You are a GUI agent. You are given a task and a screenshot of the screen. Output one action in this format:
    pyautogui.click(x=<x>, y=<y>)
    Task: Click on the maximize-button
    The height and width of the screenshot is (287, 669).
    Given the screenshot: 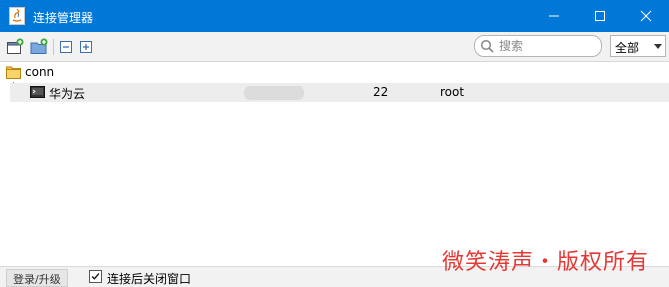 What is the action you would take?
    pyautogui.click(x=600, y=16)
    